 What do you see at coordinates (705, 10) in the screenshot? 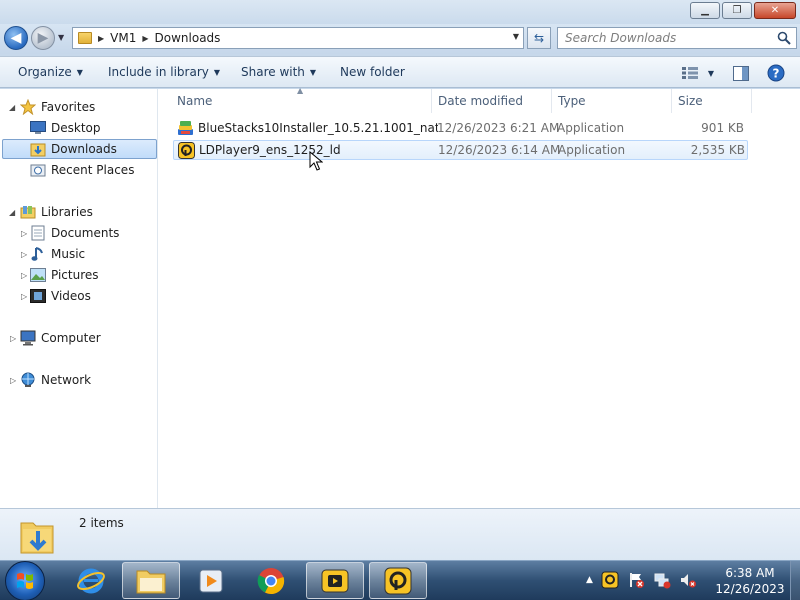
I see `minimize-button: ▁` at bounding box center [705, 10].